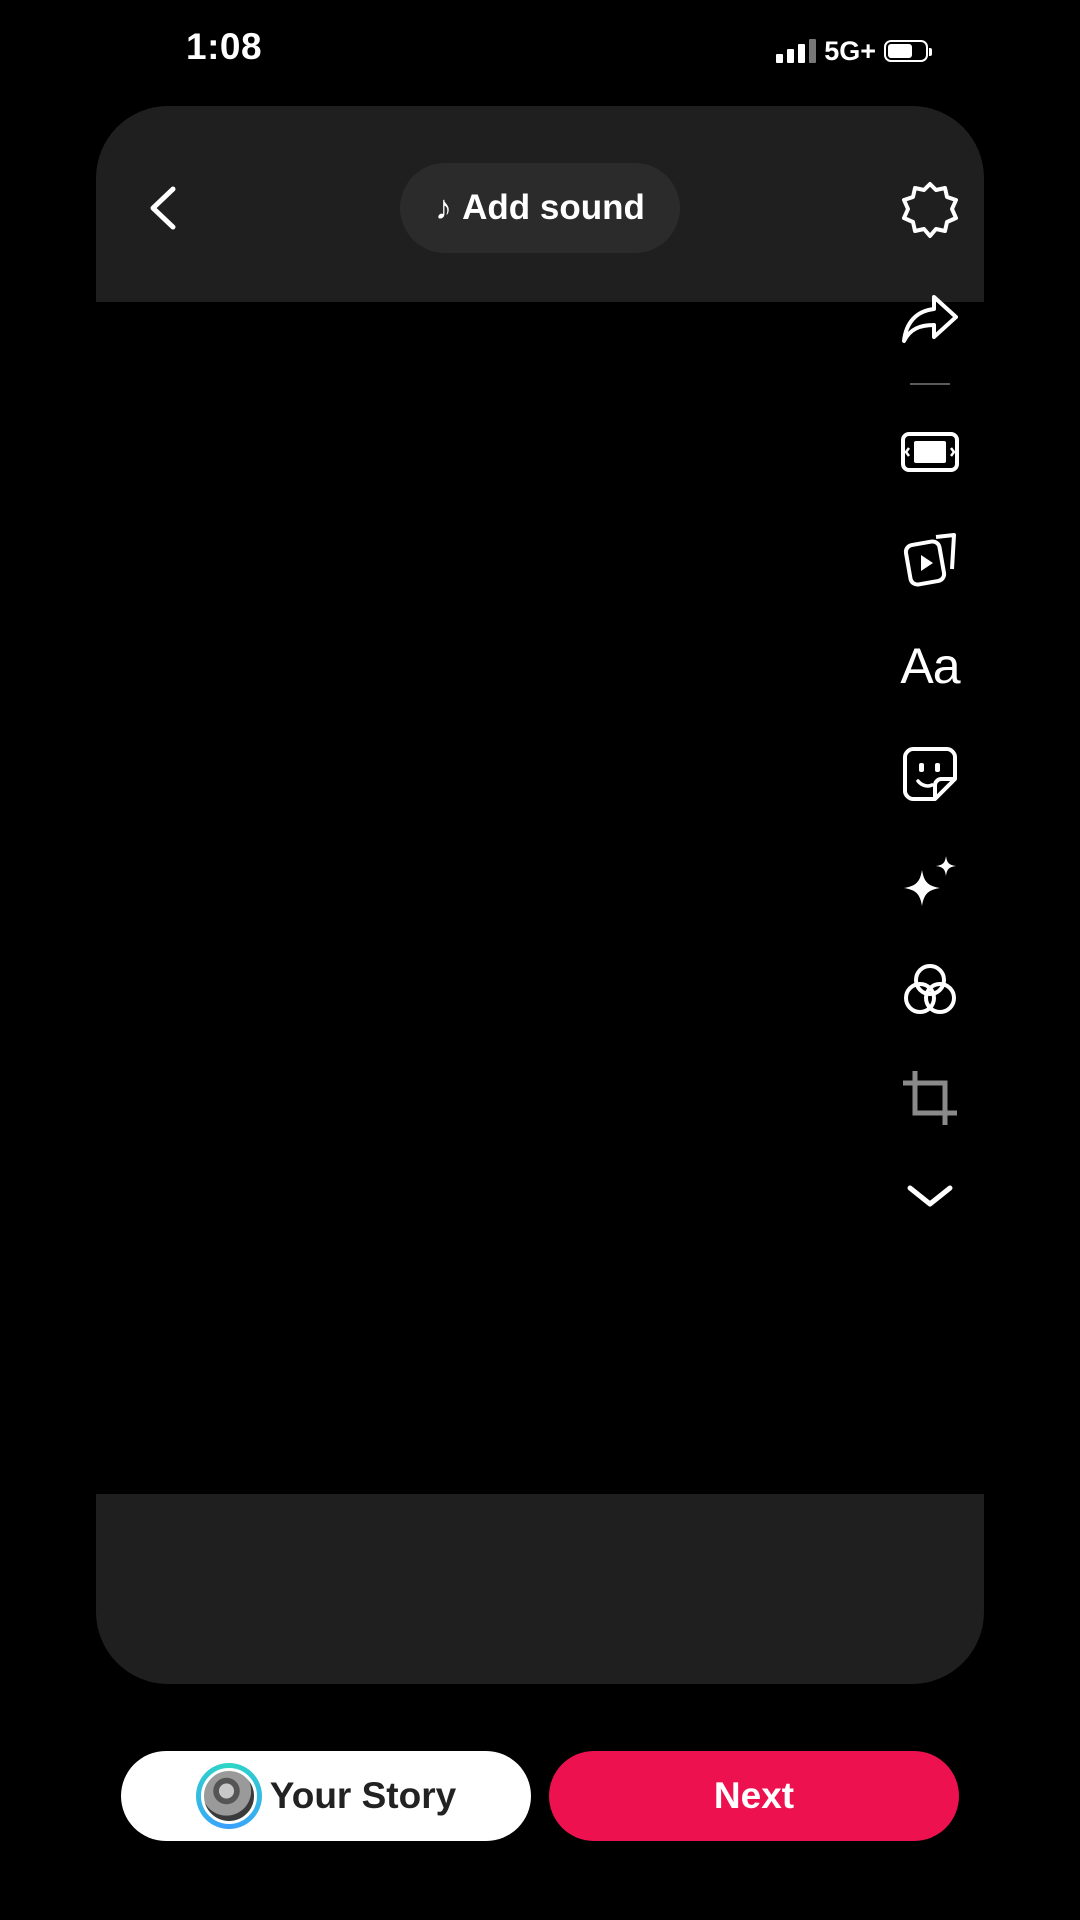  What do you see at coordinates (930, 384) in the screenshot?
I see `toolbar-divider` at bounding box center [930, 384].